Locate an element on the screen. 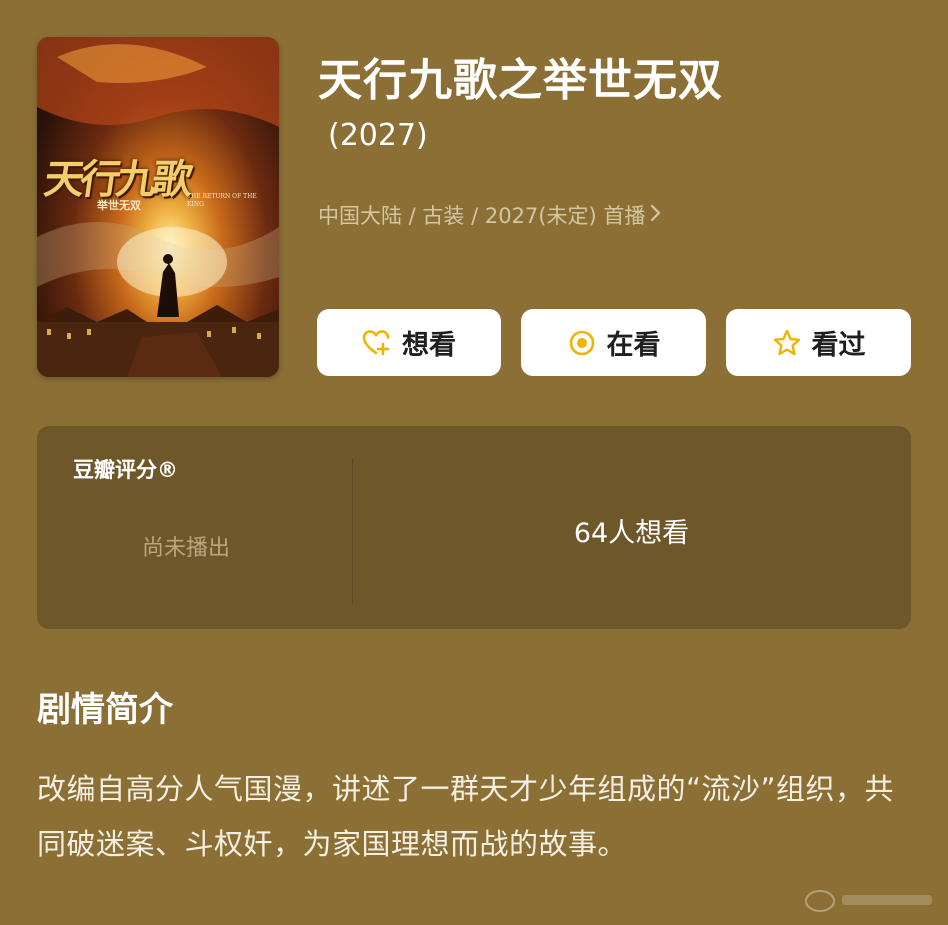 Image resolution: width=948 pixels, height=925 pixels. chevron-right-icon is located at coordinates (656, 215).